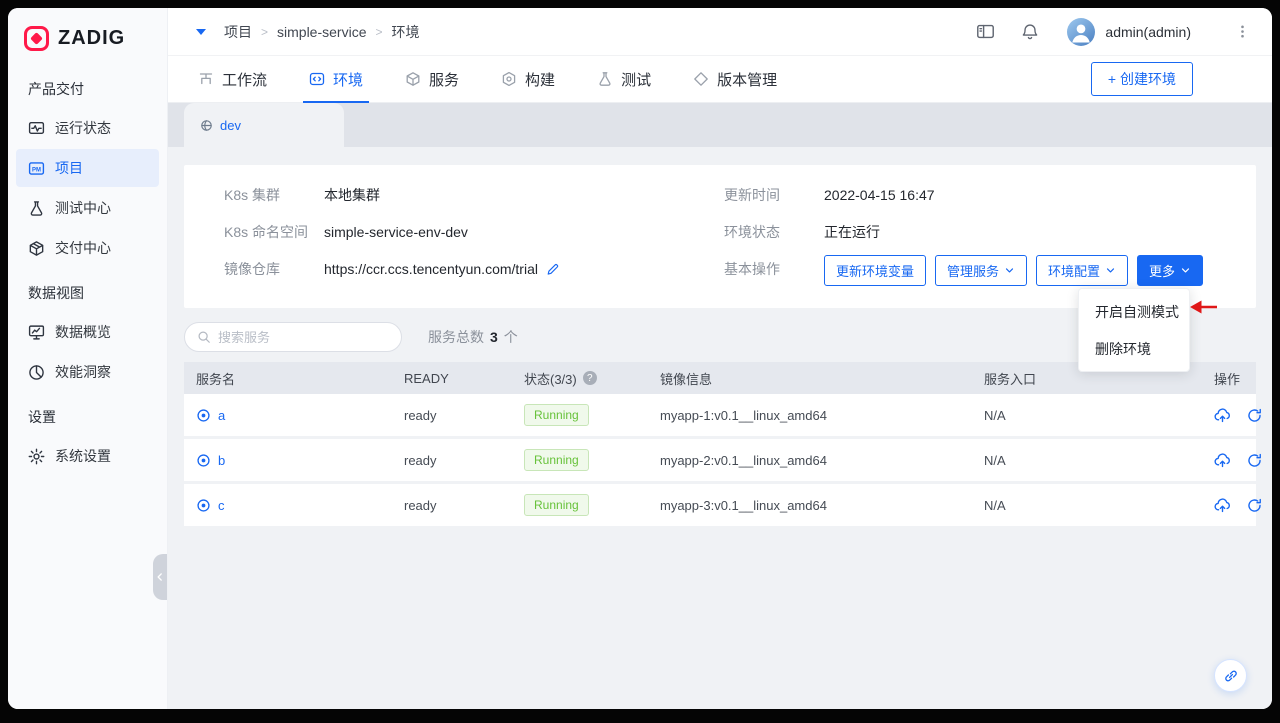 This screenshot has height=723, width=1280. Describe the element at coordinates (875, 270) in the screenshot. I see `update-env-vars-button: 更新环境变量` at that location.